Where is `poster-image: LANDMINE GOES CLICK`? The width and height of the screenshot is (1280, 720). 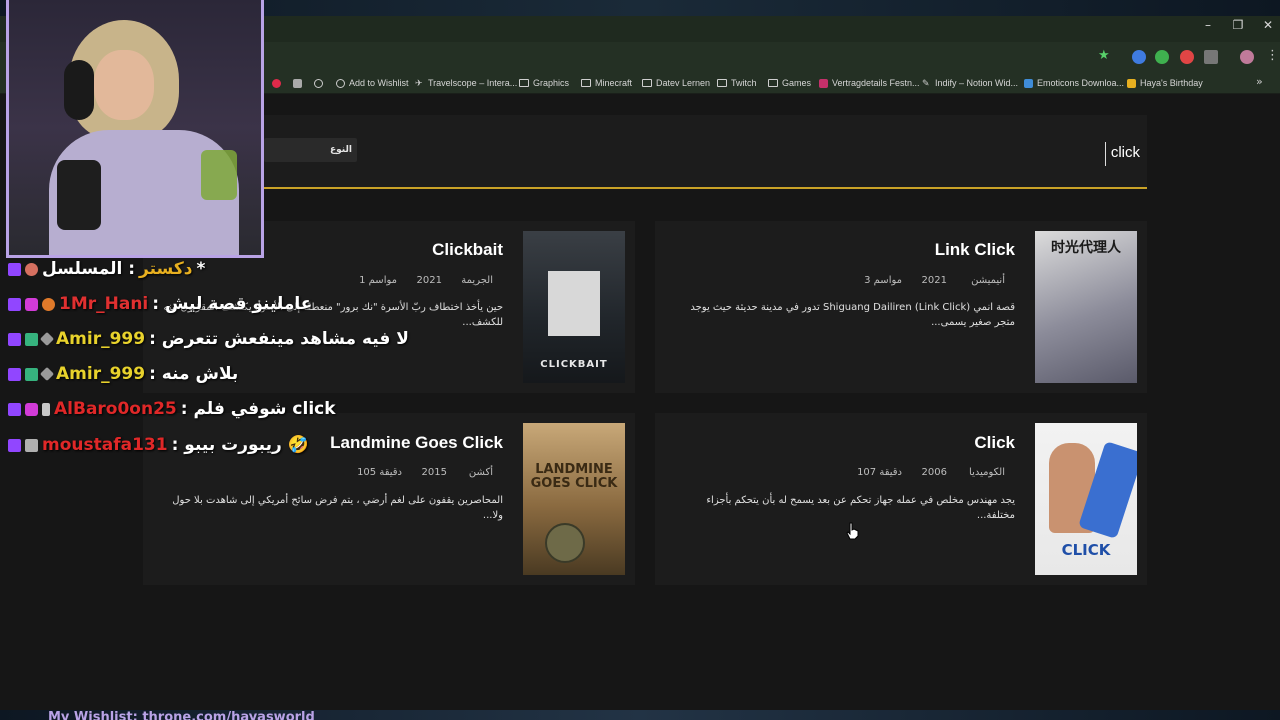 poster-image: LANDMINE GOES CLICK is located at coordinates (574, 499).